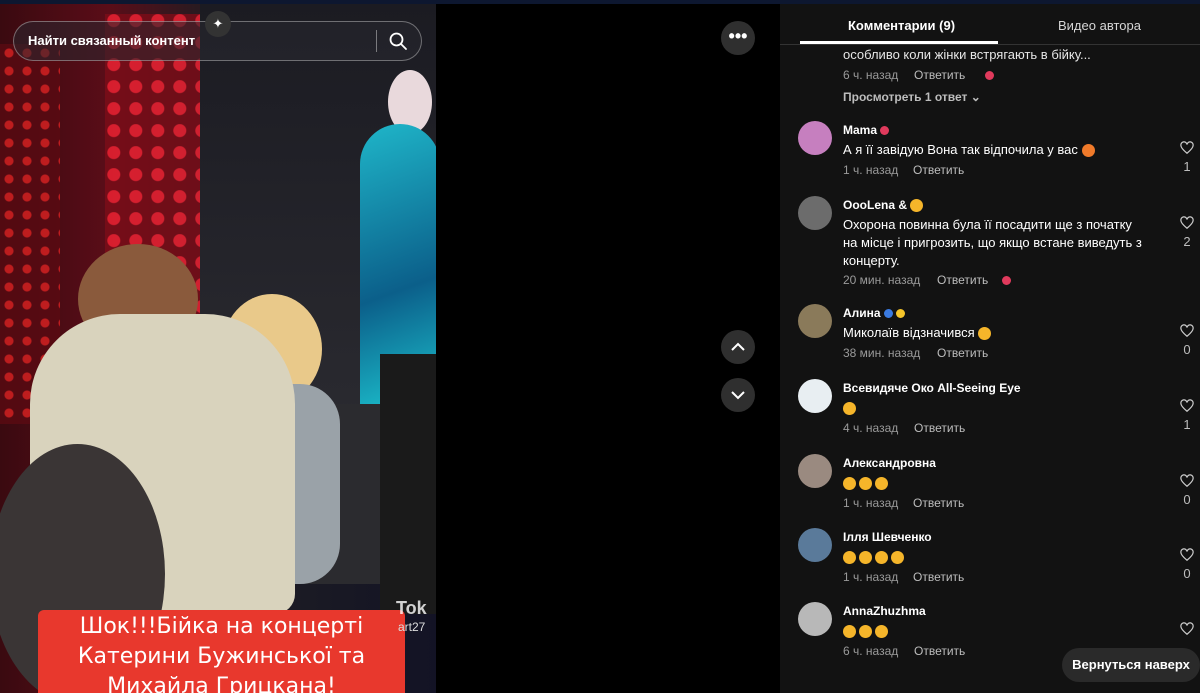  What do you see at coordinates (874, 313) in the screenshot?
I see `comment-author: Алина` at bounding box center [874, 313].